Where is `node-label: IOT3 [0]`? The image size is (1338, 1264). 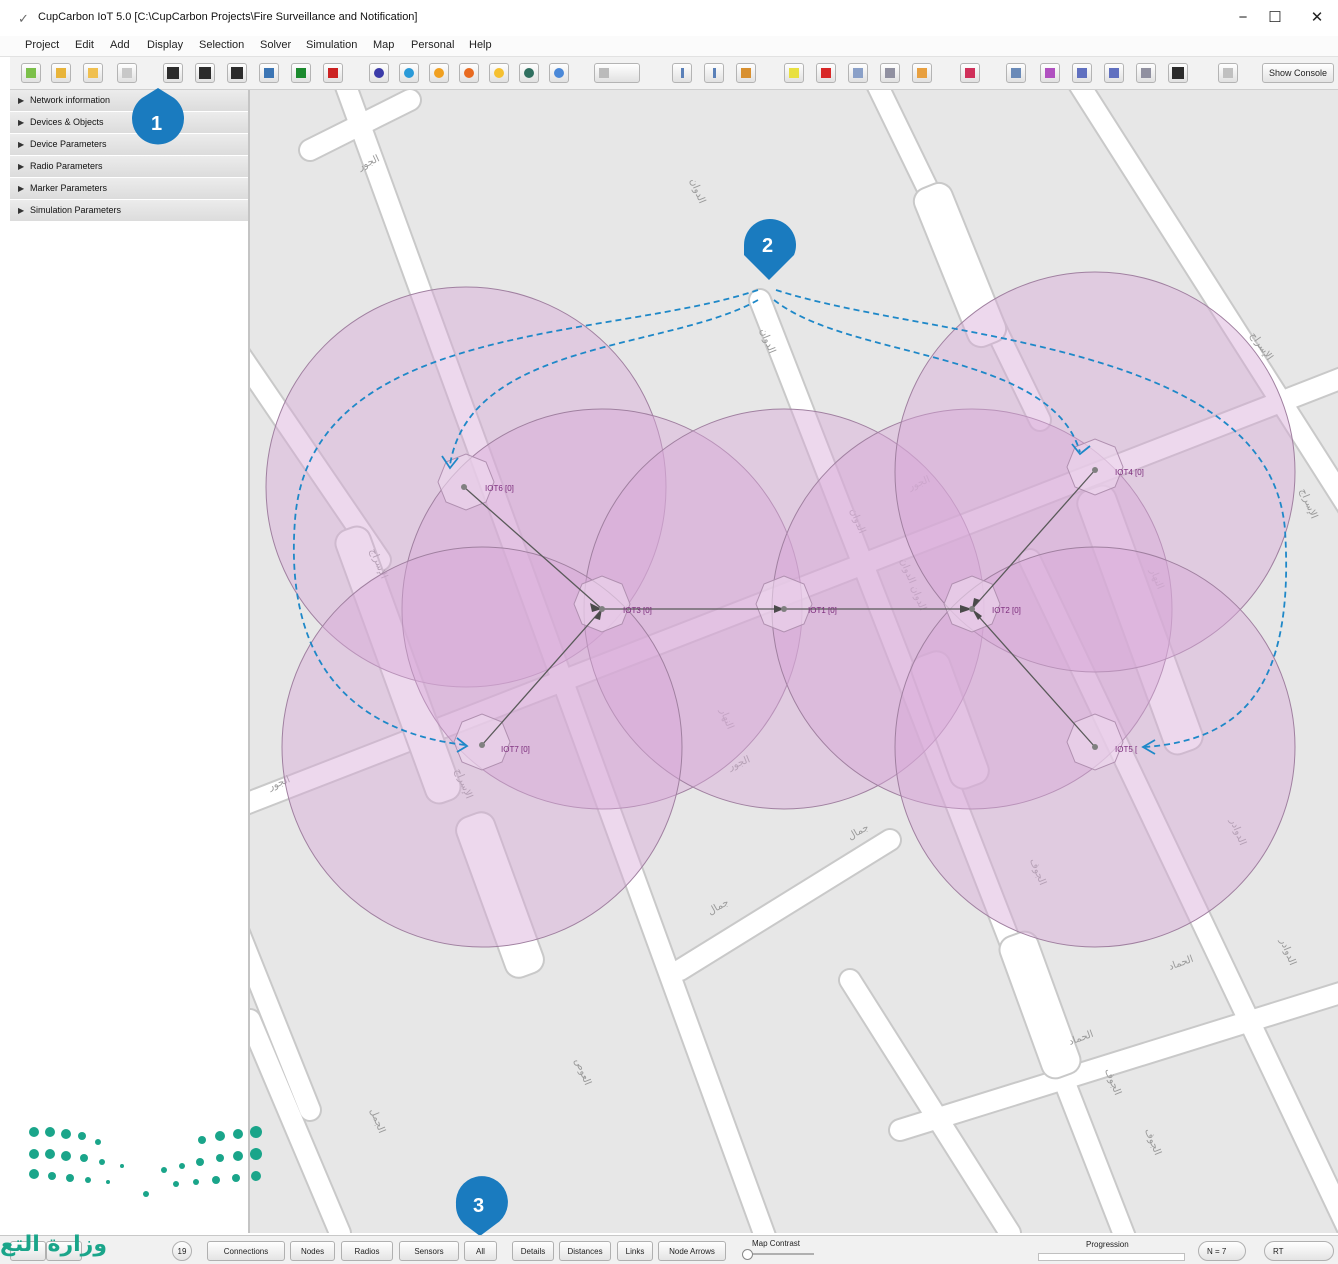
node-label: IOT3 [0] is located at coordinates (637, 610).